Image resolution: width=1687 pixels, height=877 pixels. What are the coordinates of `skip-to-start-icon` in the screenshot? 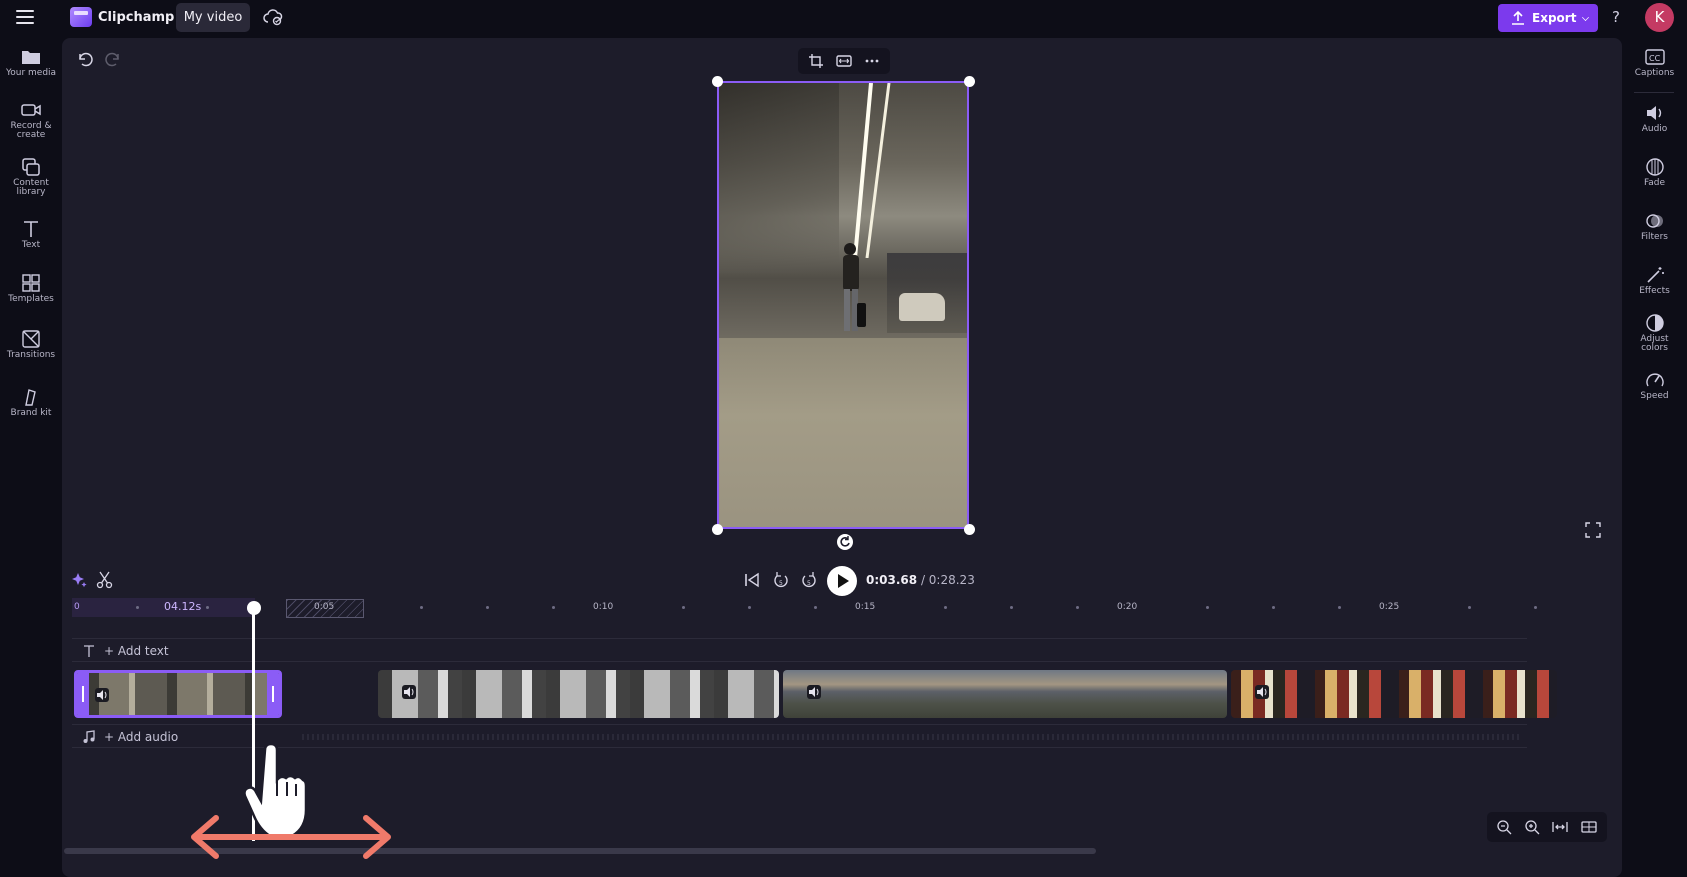 It's located at (752, 580).